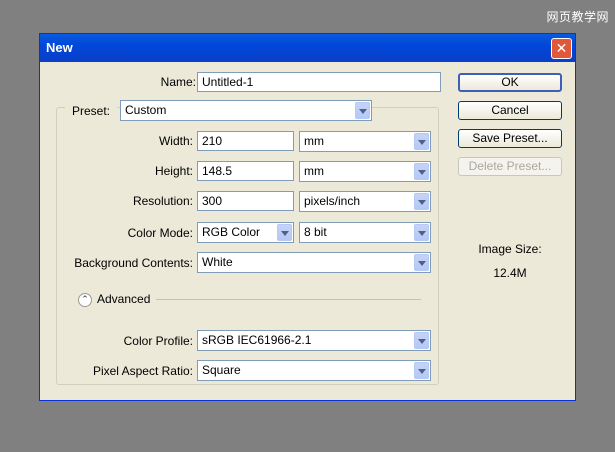 This screenshot has width=615, height=452. I want to click on close-button: ✕, so click(561, 48).